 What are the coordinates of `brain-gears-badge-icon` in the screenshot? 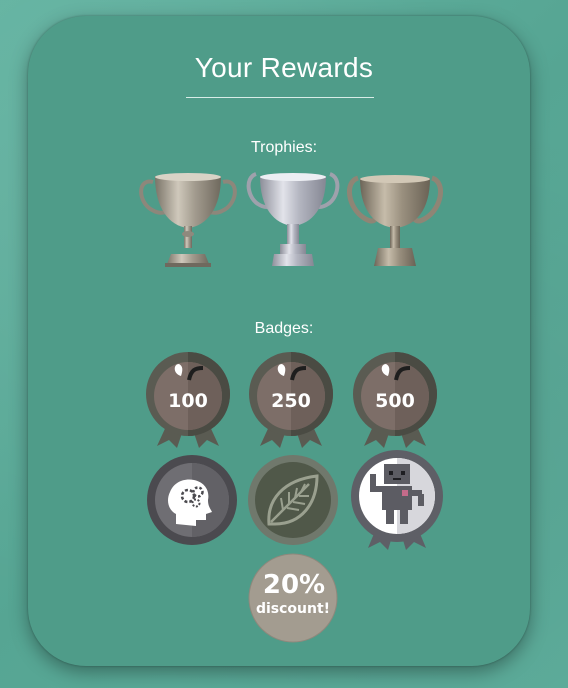 It's located at (192, 500).